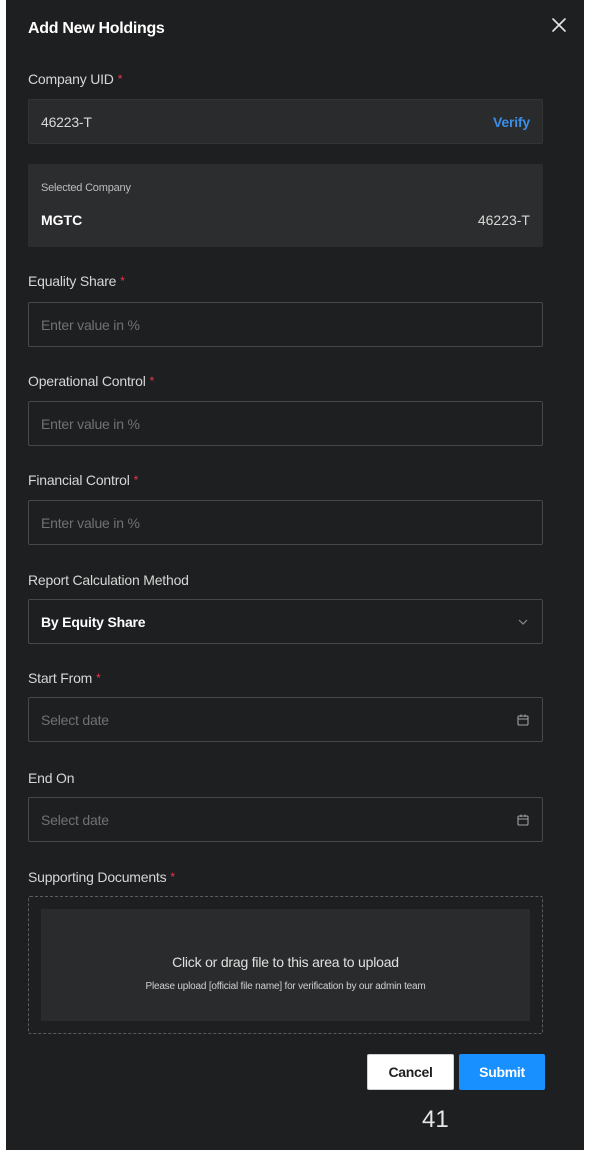 Image resolution: width=590 pixels, height=1150 pixels. I want to click on company-uid-label-text: Company UID, so click(71, 79).